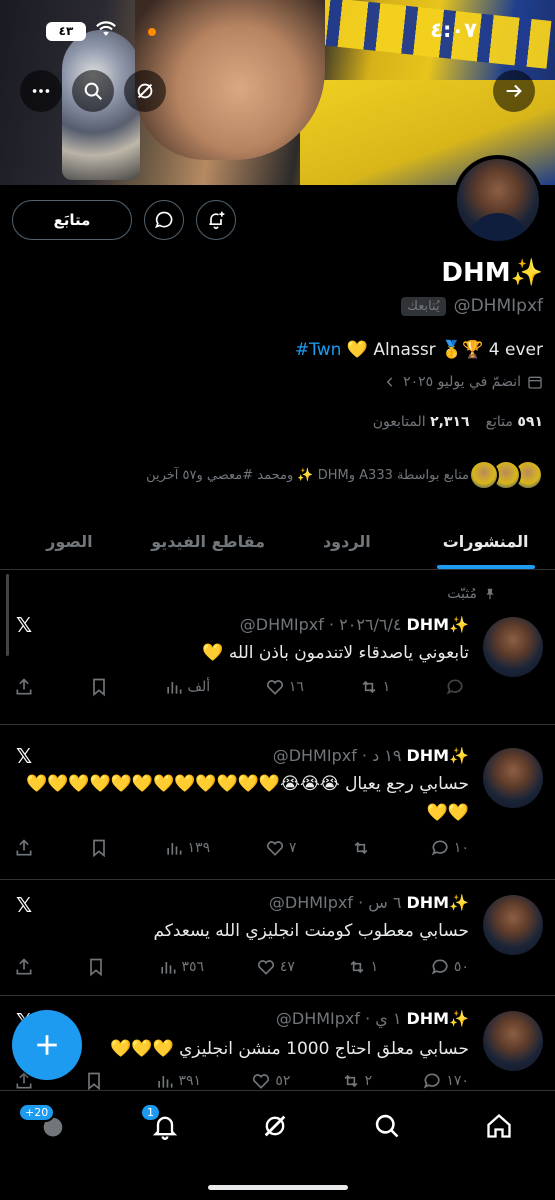  What do you see at coordinates (164, 220) in the screenshot?
I see `message-button` at bounding box center [164, 220].